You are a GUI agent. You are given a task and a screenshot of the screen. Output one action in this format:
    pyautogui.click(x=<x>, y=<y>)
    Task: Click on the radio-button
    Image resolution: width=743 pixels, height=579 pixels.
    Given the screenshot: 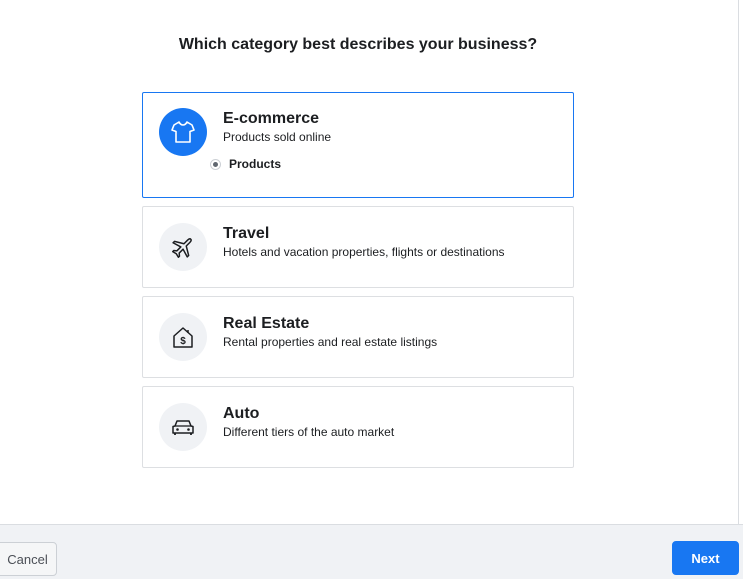 What is the action you would take?
    pyautogui.click(x=215, y=164)
    